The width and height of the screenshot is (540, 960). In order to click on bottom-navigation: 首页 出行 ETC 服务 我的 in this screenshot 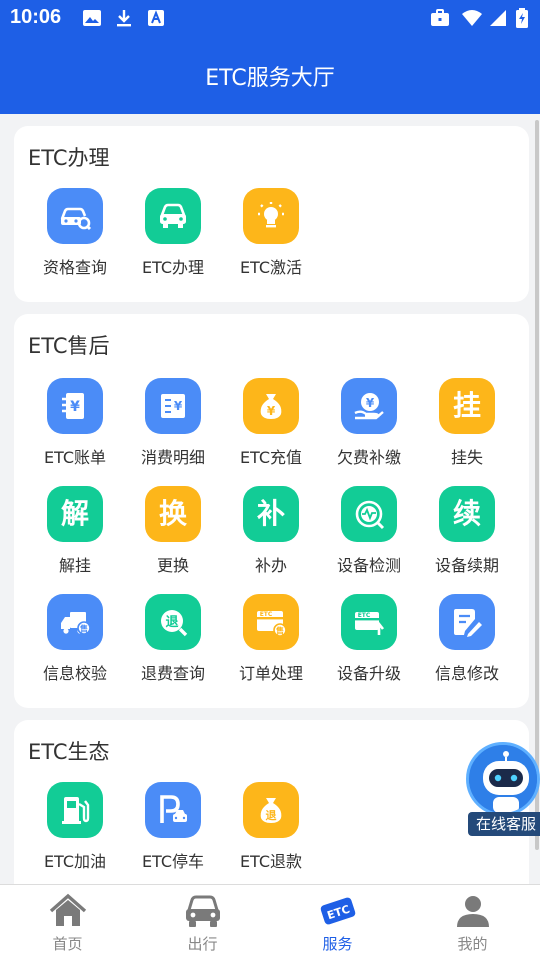, I will do `click(270, 922)`.